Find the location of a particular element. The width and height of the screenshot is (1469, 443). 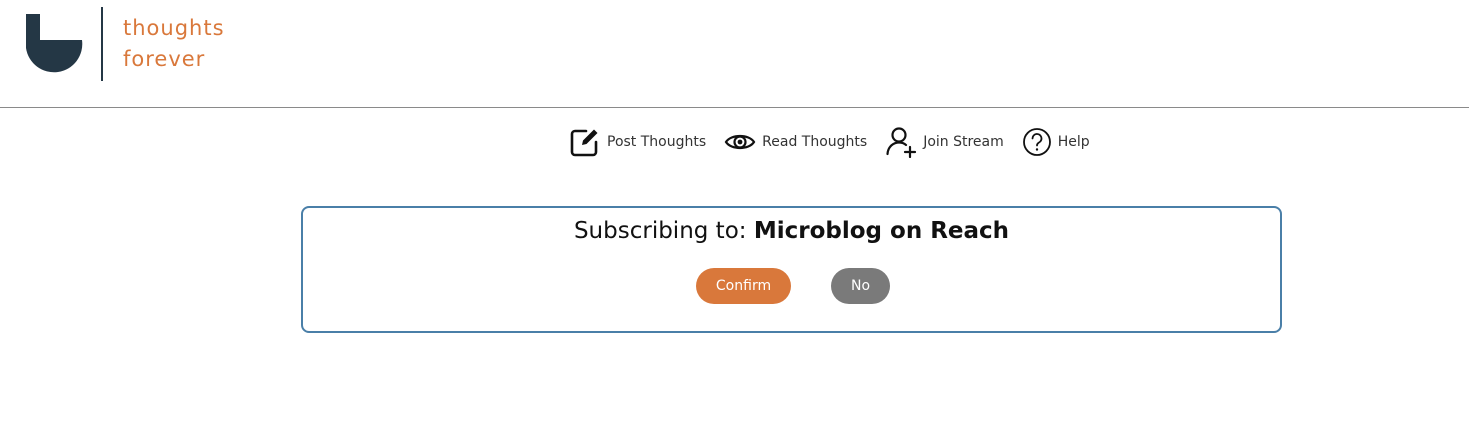

nav-read-thoughts-label: Read Thoughts is located at coordinates (815, 142).